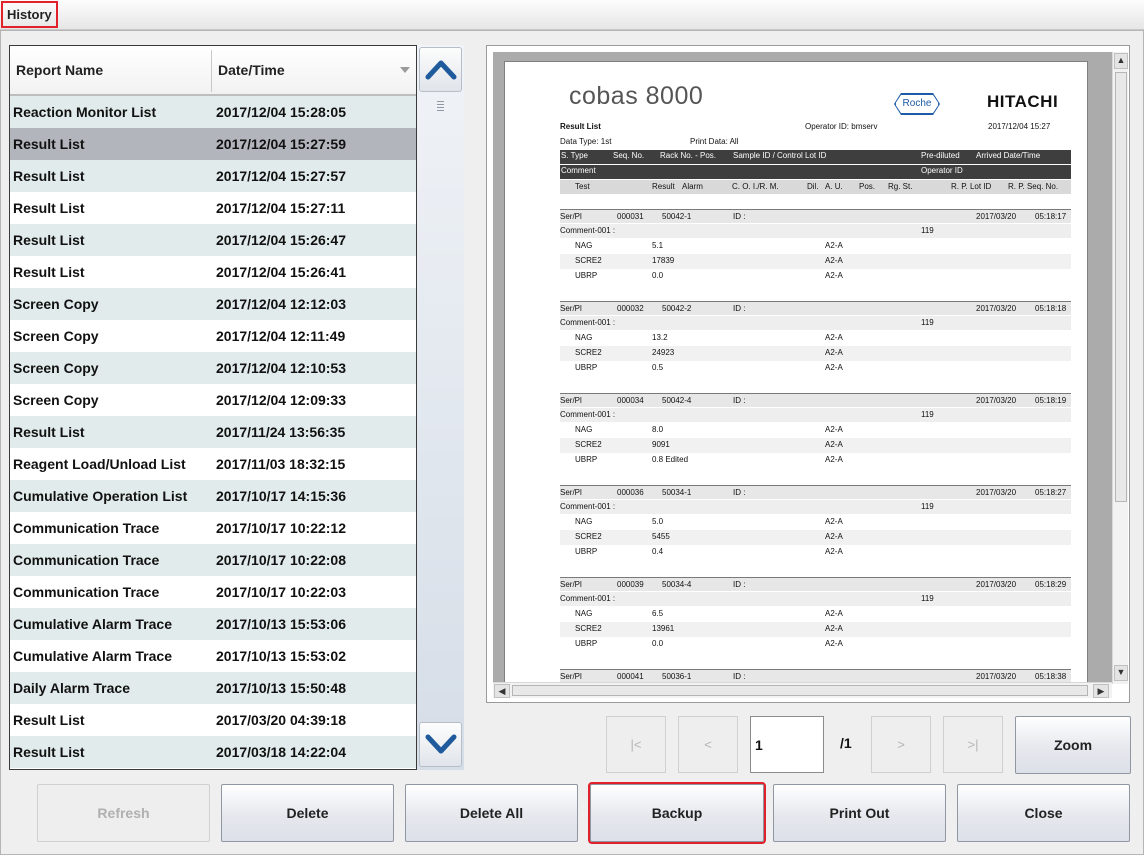 The image size is (1144, 855). I want to click on scroll-up-arrow-icon: ▲, so click(1121, 61).